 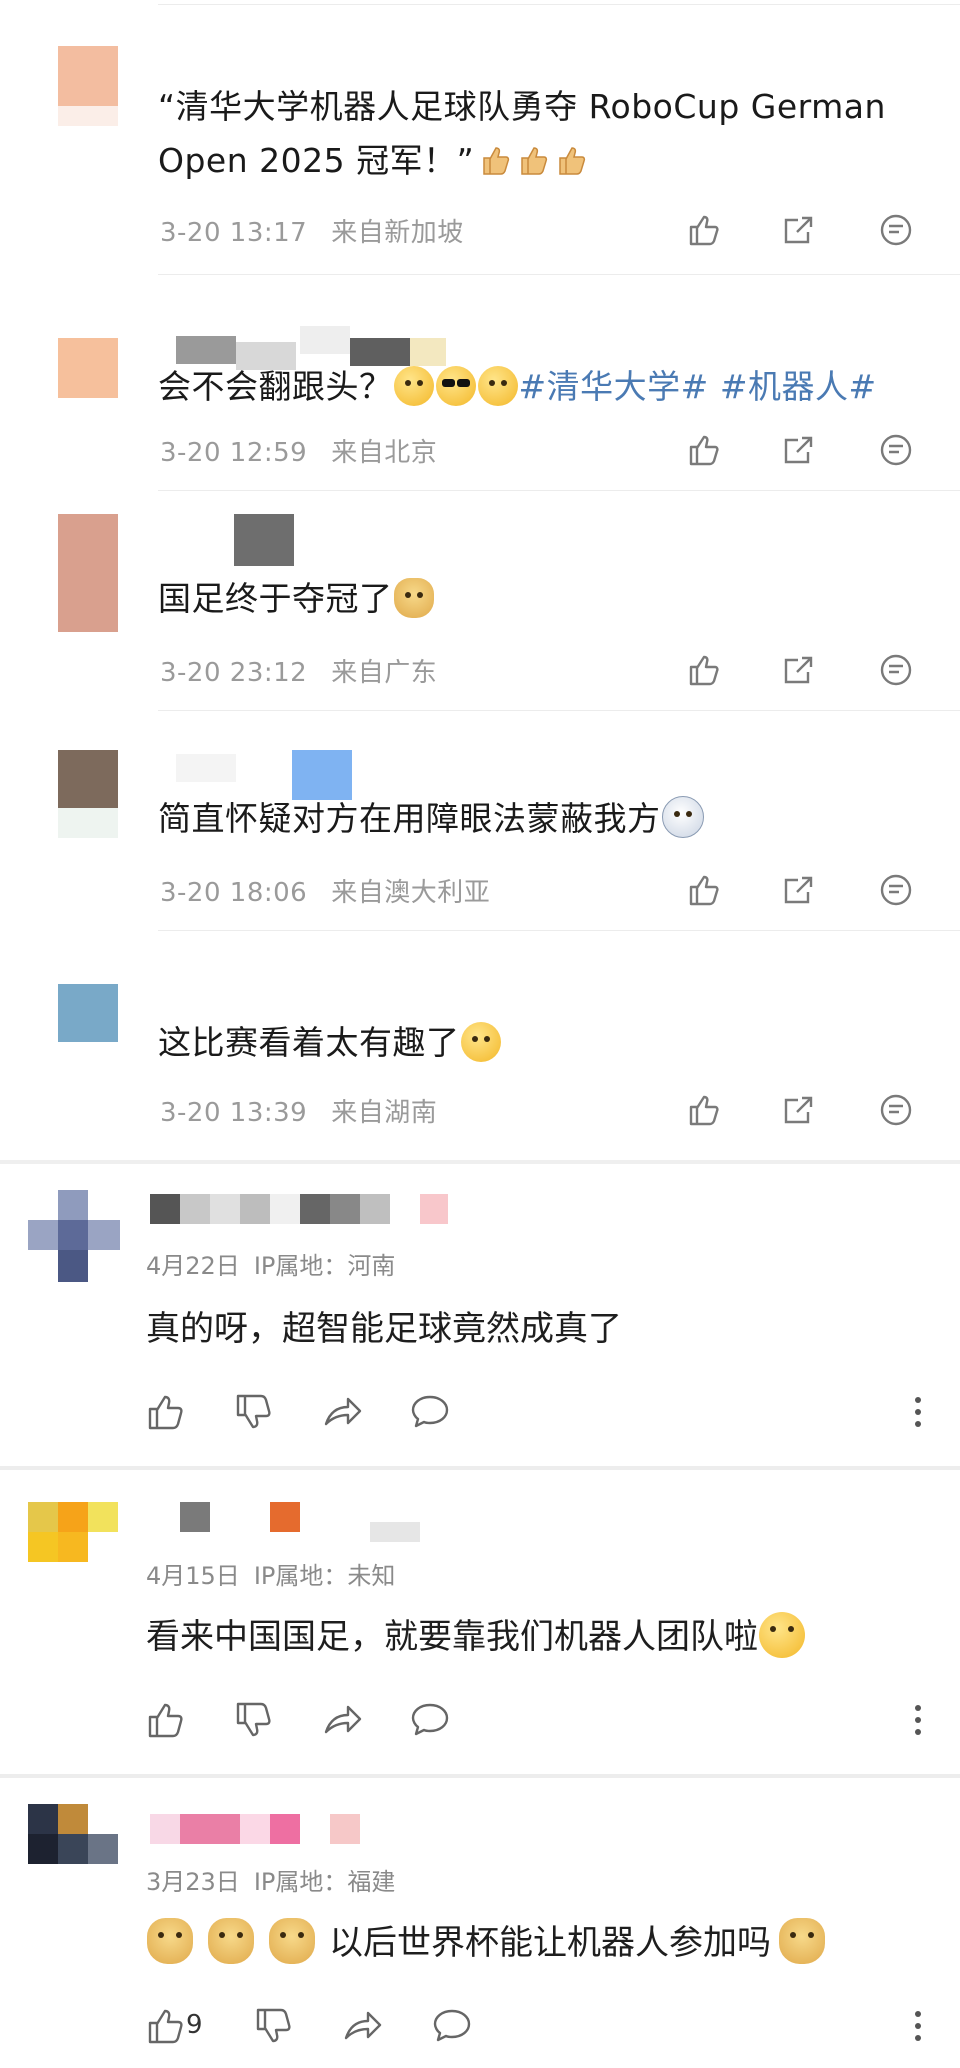 I want to click on comment-time: 3-20 13:17, so click(x=234, y=233).